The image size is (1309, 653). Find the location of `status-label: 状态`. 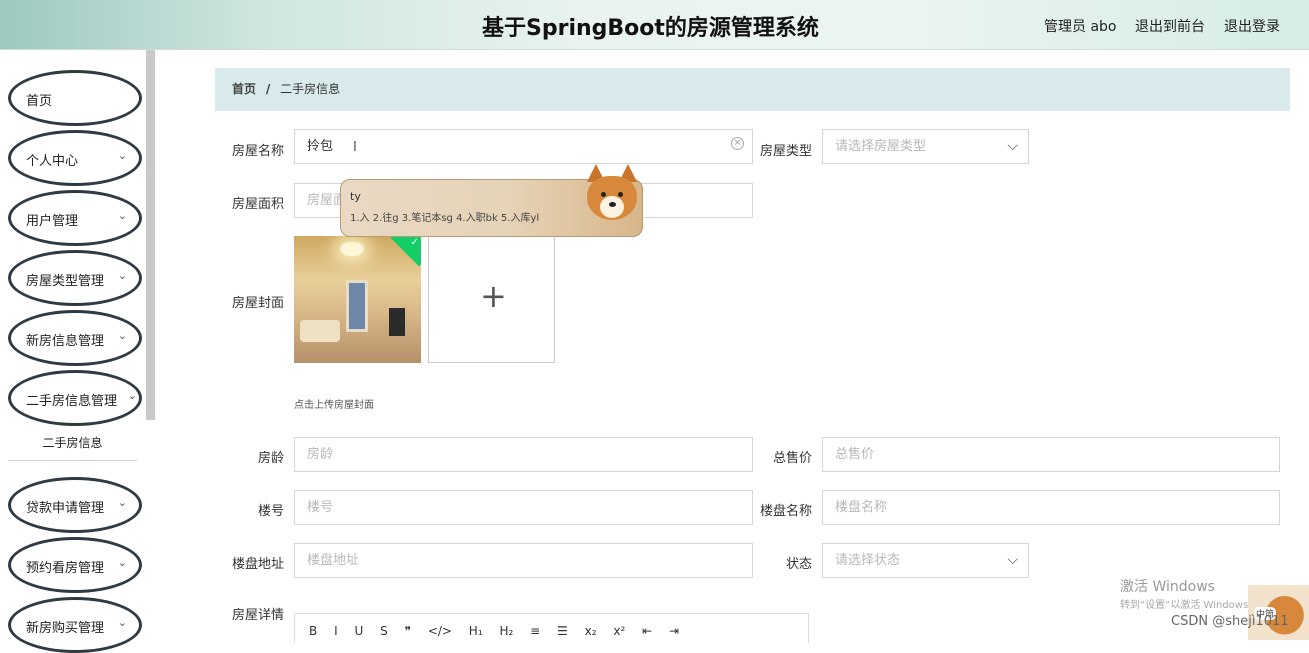

status-label: 状态 is located at coordinates (798, 564).